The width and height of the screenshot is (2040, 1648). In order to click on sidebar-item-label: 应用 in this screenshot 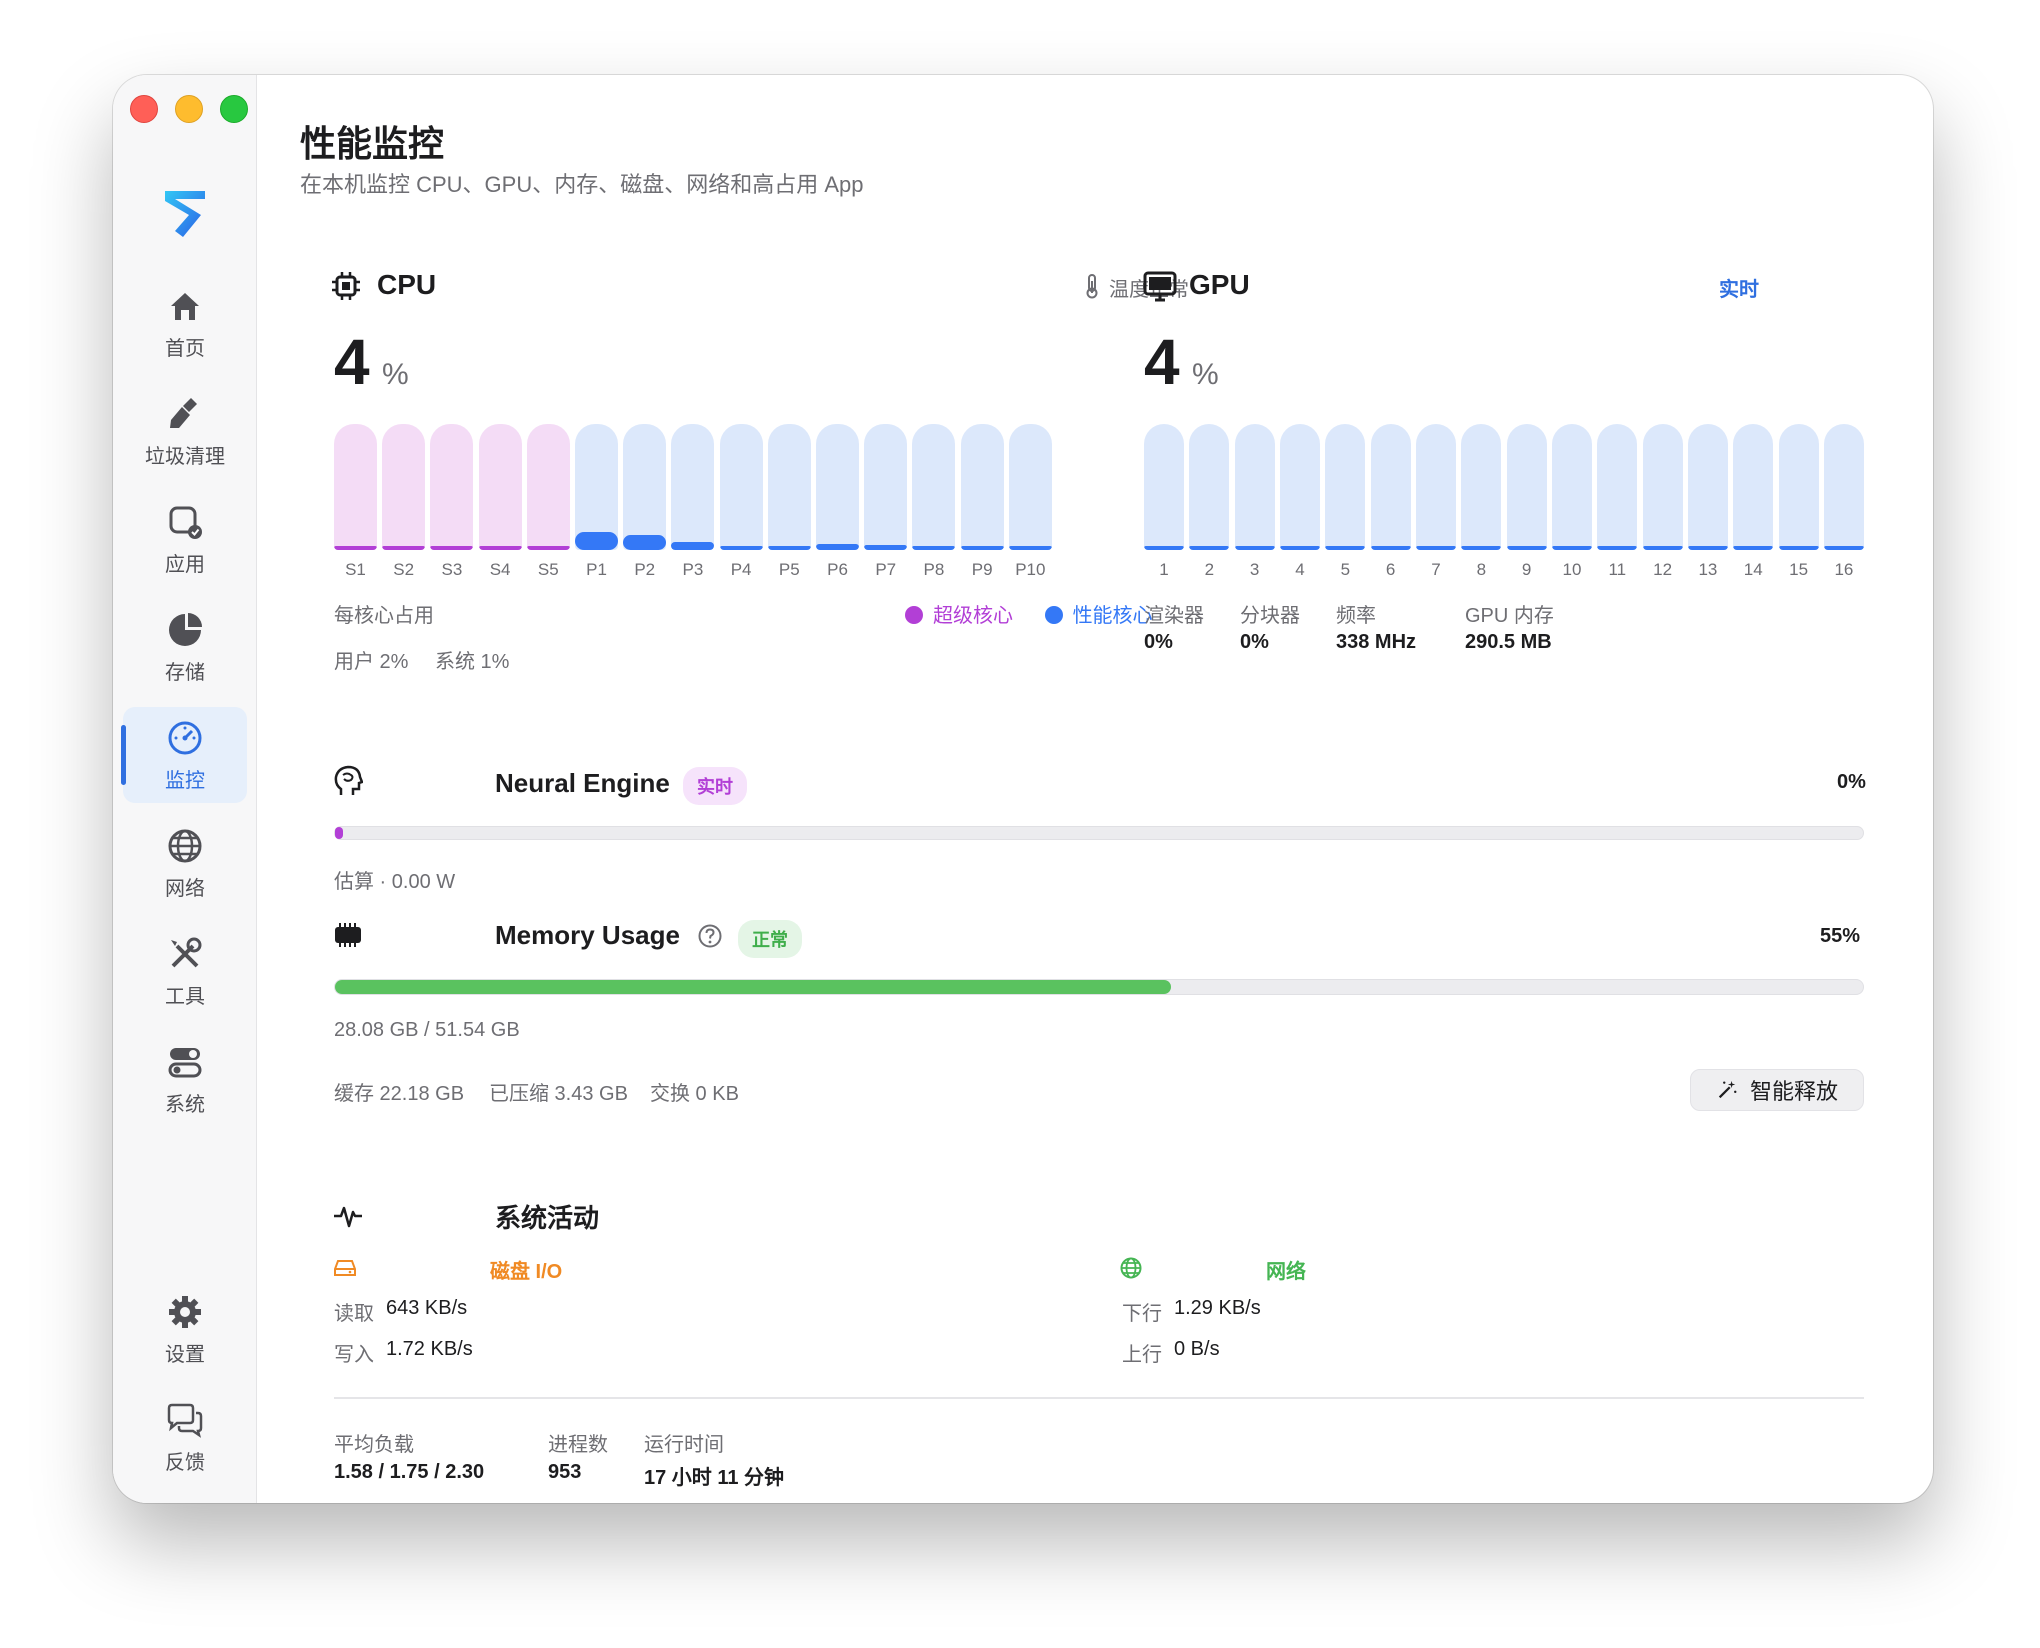, I will do `click(185, 564)`.